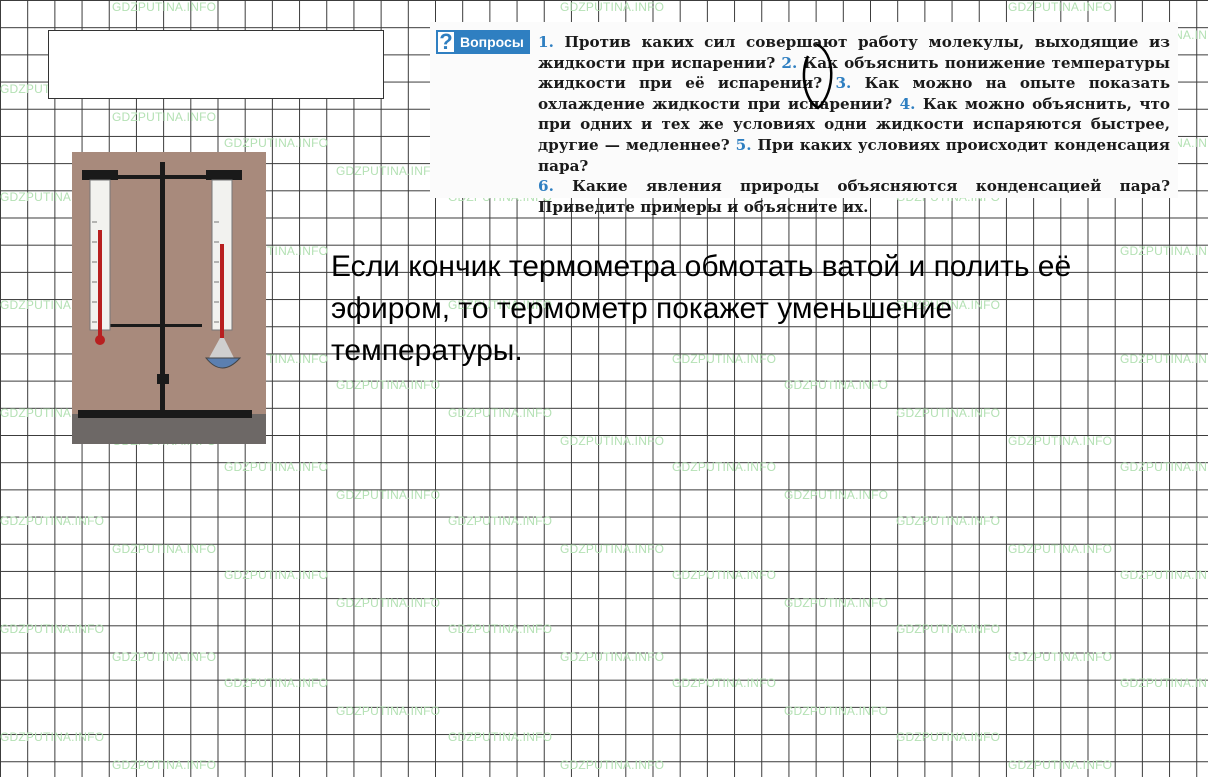 This screenshot has width=1208, height=777. I want to click on questions-header: ? Вопросы, so click(483, 41).